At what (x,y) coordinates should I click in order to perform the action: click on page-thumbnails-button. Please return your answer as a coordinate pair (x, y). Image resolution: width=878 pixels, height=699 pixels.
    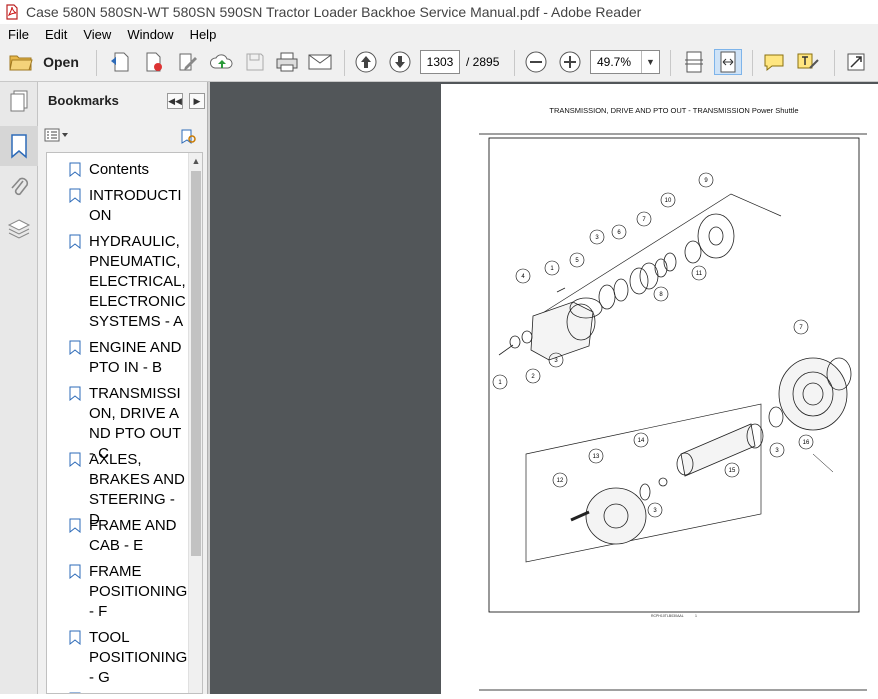
    Looking at the image, I should click on (19, 101).